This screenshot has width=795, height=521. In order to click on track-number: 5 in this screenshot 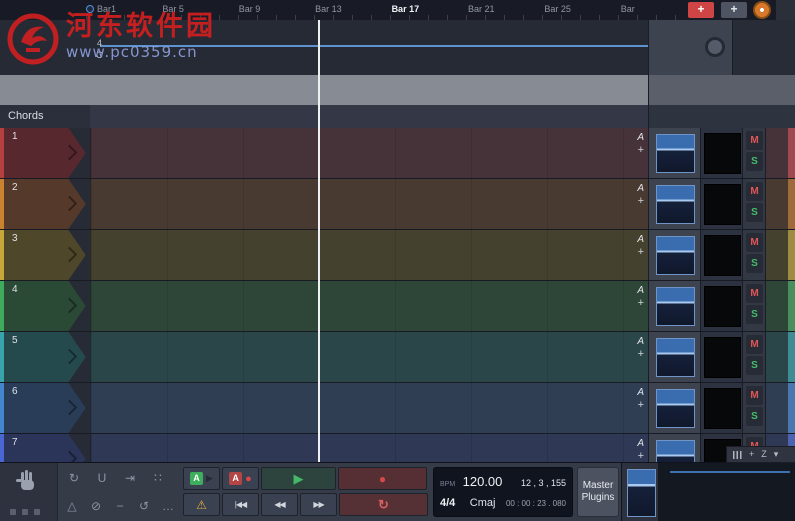, I will do `click(15, 340)`.